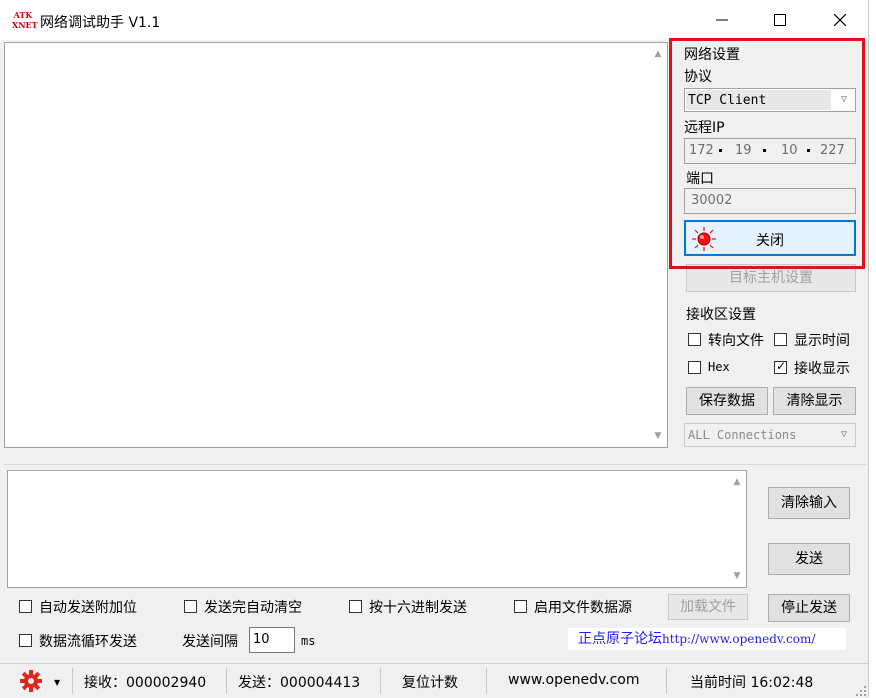 The image size is (876, 698). Describe the element at coordinates (88, 642) in the screenshot. I see `loop-send-label: 数据流循环发送` at that location.